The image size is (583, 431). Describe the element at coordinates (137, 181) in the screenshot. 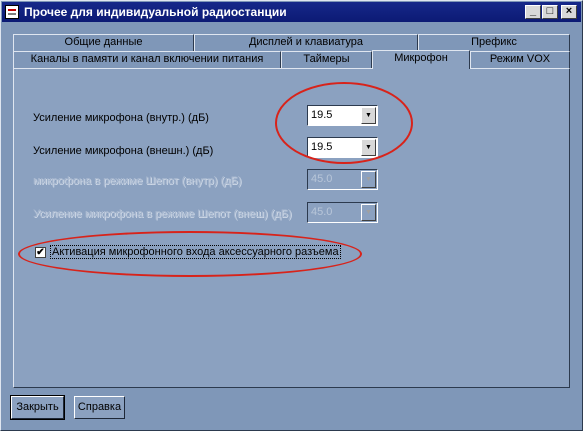

I see `whisper-internal-gain-label: микрофона в режиме Шепот (внутр) (дБ)` at that location.